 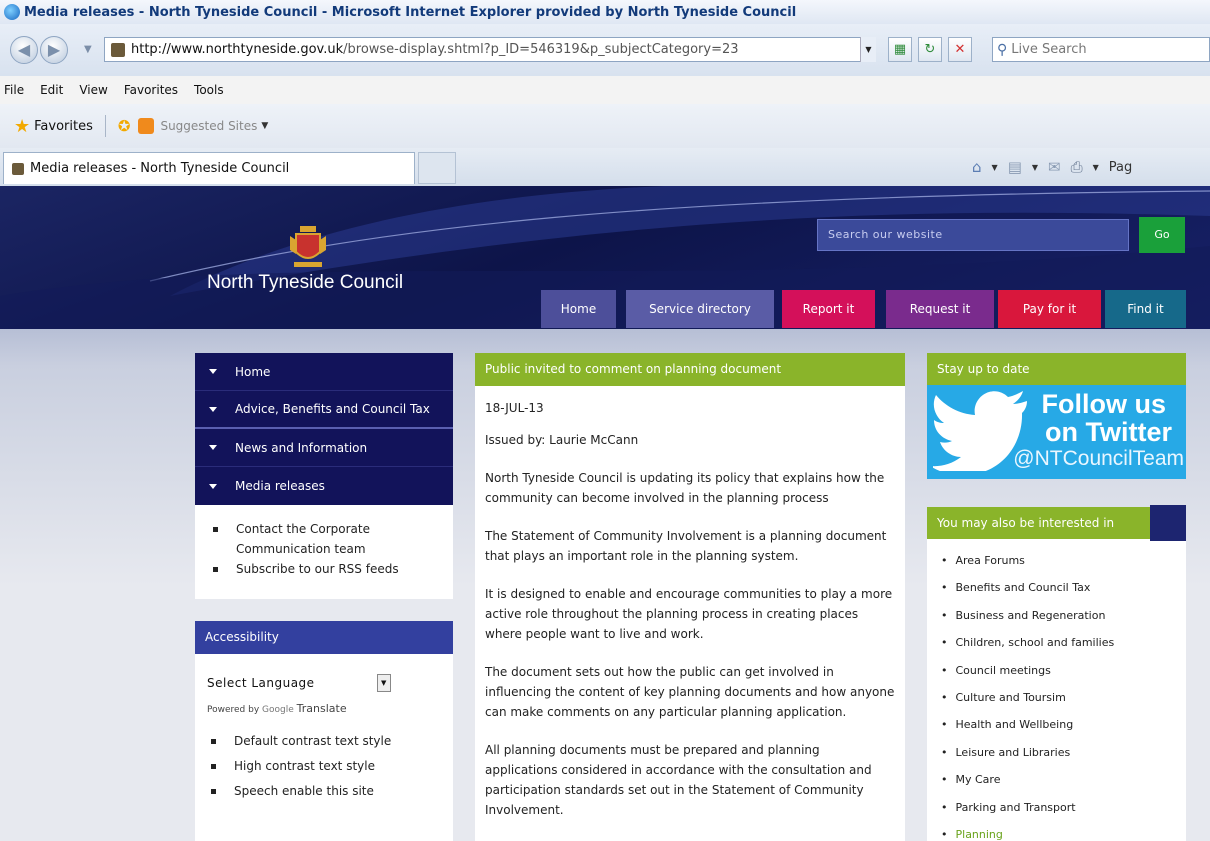 I want to click on interest-item: • My Care, so click(x=1063, y=779).